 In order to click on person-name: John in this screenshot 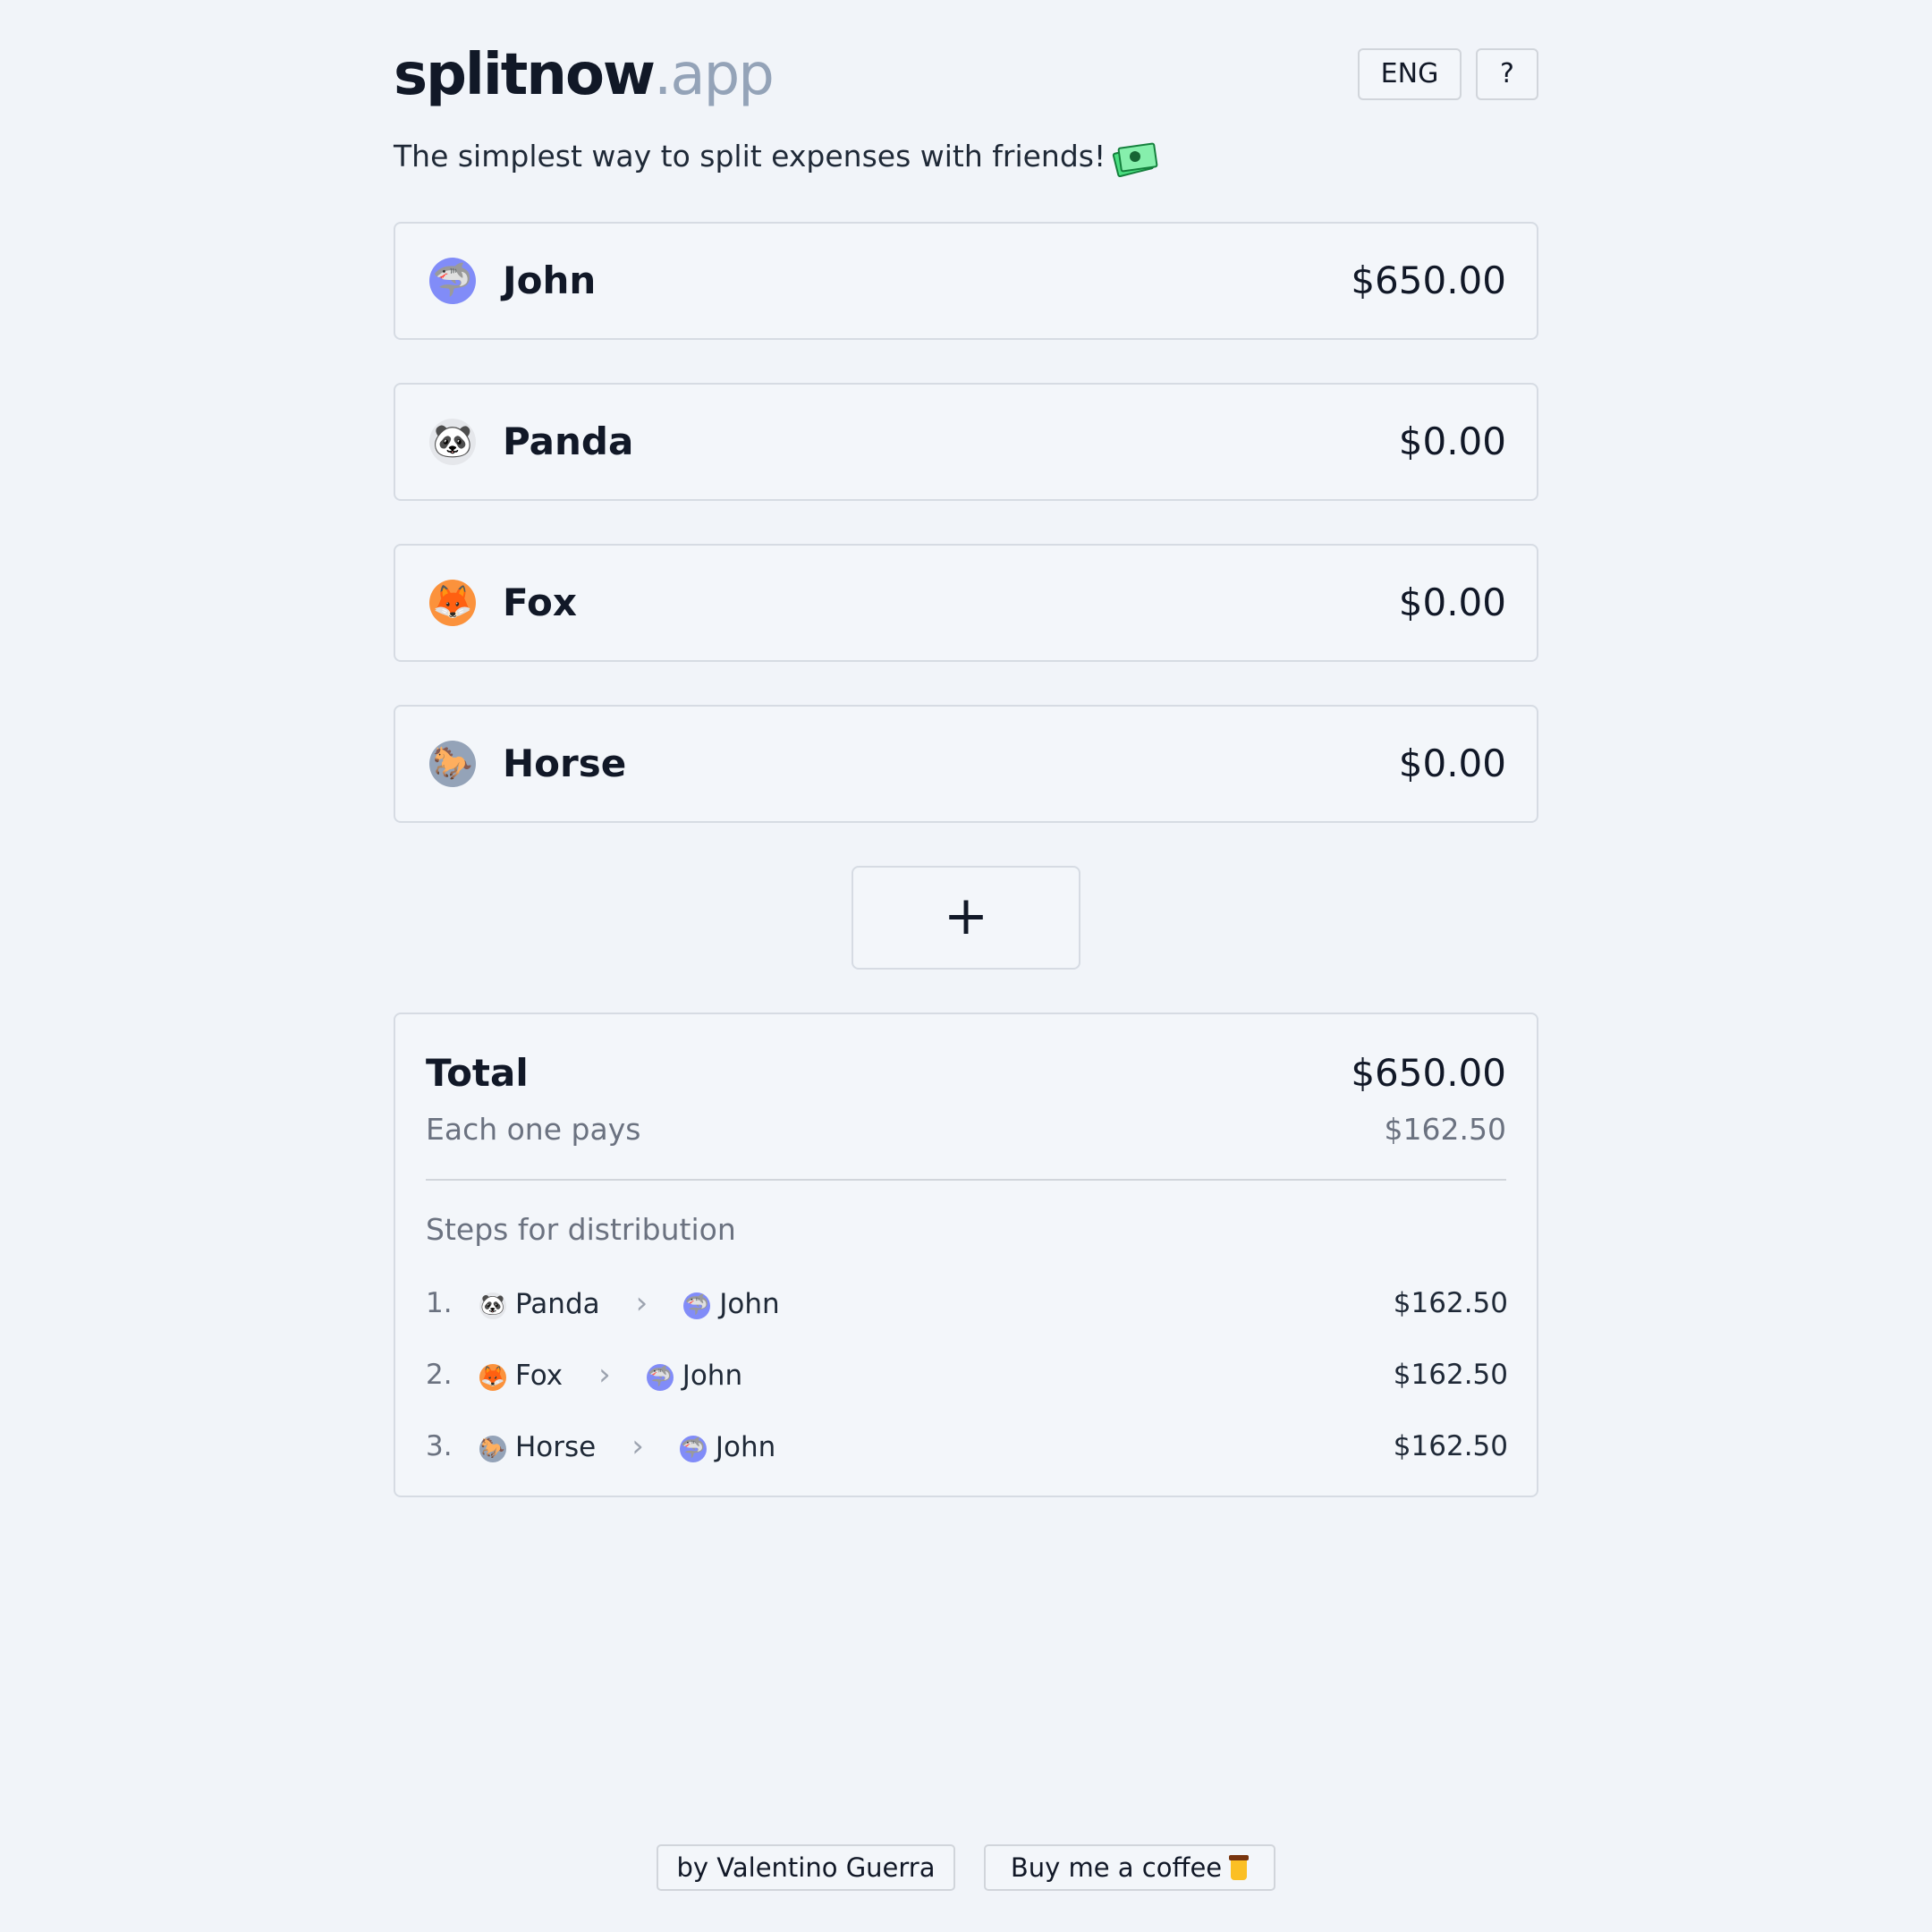, I will do `click(550, 280)`.